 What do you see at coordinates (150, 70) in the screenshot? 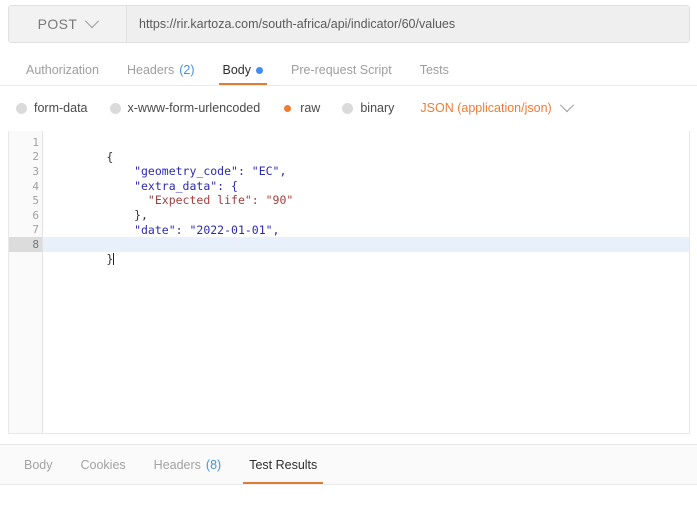
I see `tab-headers-label: Headers` at bounding box center [150, 70].